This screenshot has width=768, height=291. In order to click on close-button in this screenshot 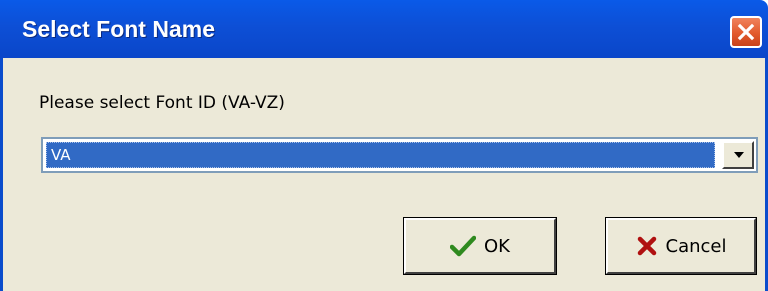, I will do `click(746, 32)`.